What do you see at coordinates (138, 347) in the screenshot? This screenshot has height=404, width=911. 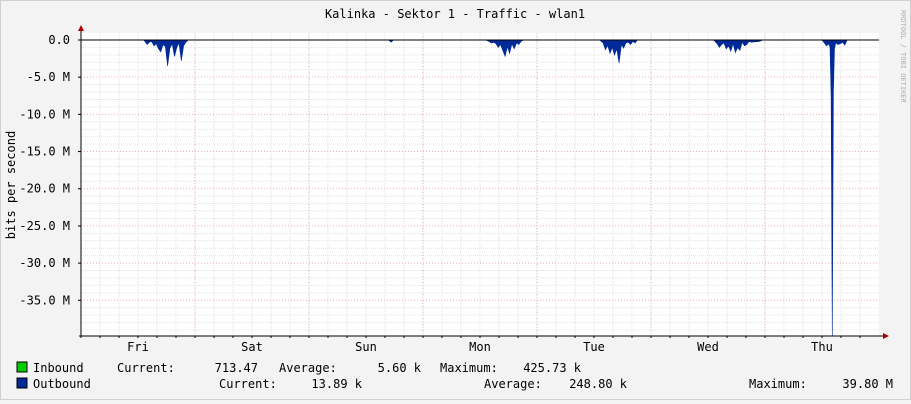 I see `x-tick-label: Fri` at bounding box center [138, 347].